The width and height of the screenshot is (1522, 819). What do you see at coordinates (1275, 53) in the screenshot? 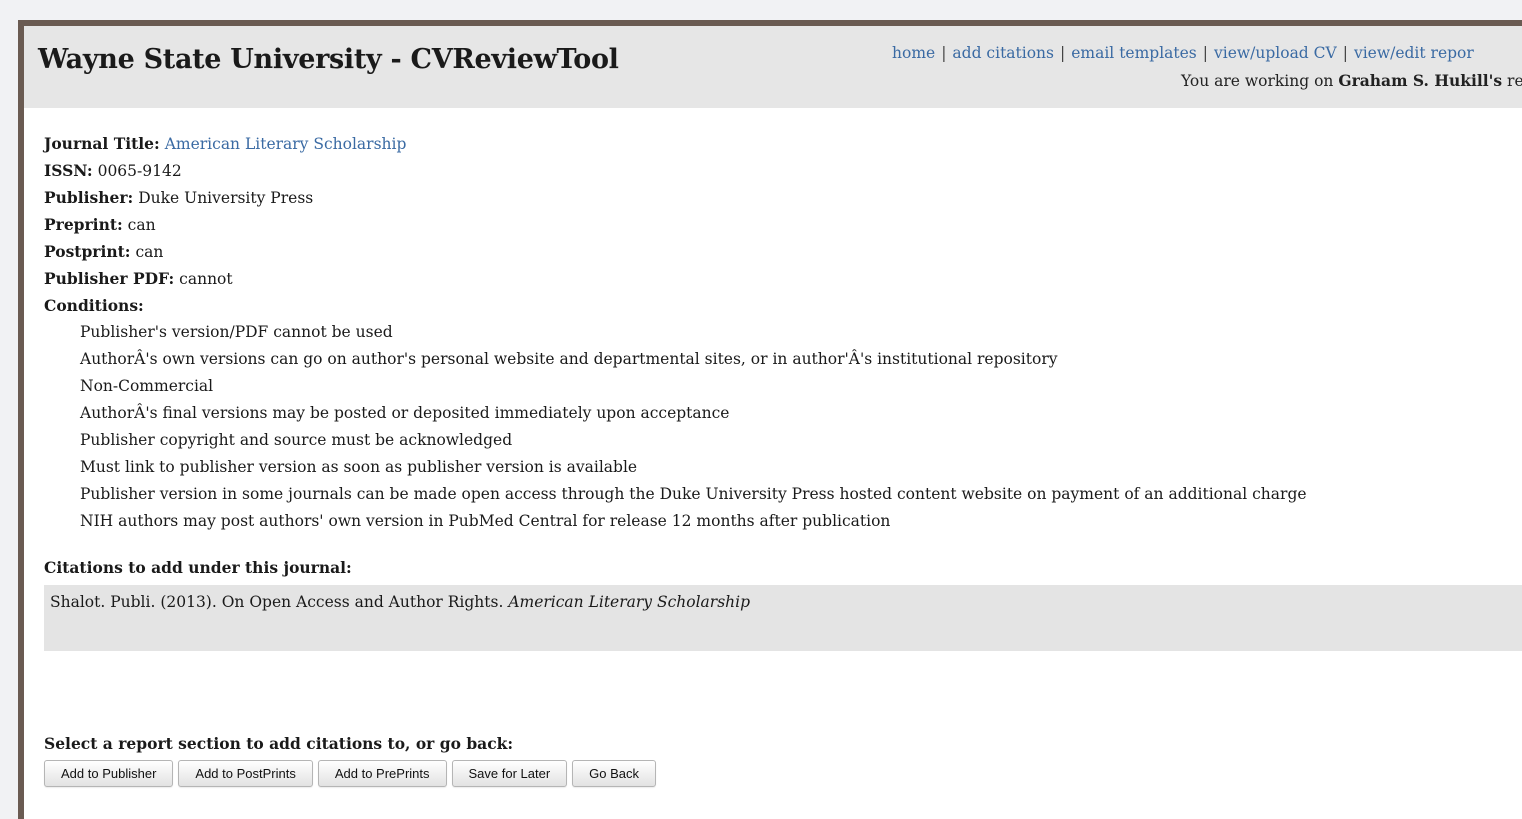
I see `nav-view-upload-cv-link: view/upload CV` at bounding box center [1275, 53].